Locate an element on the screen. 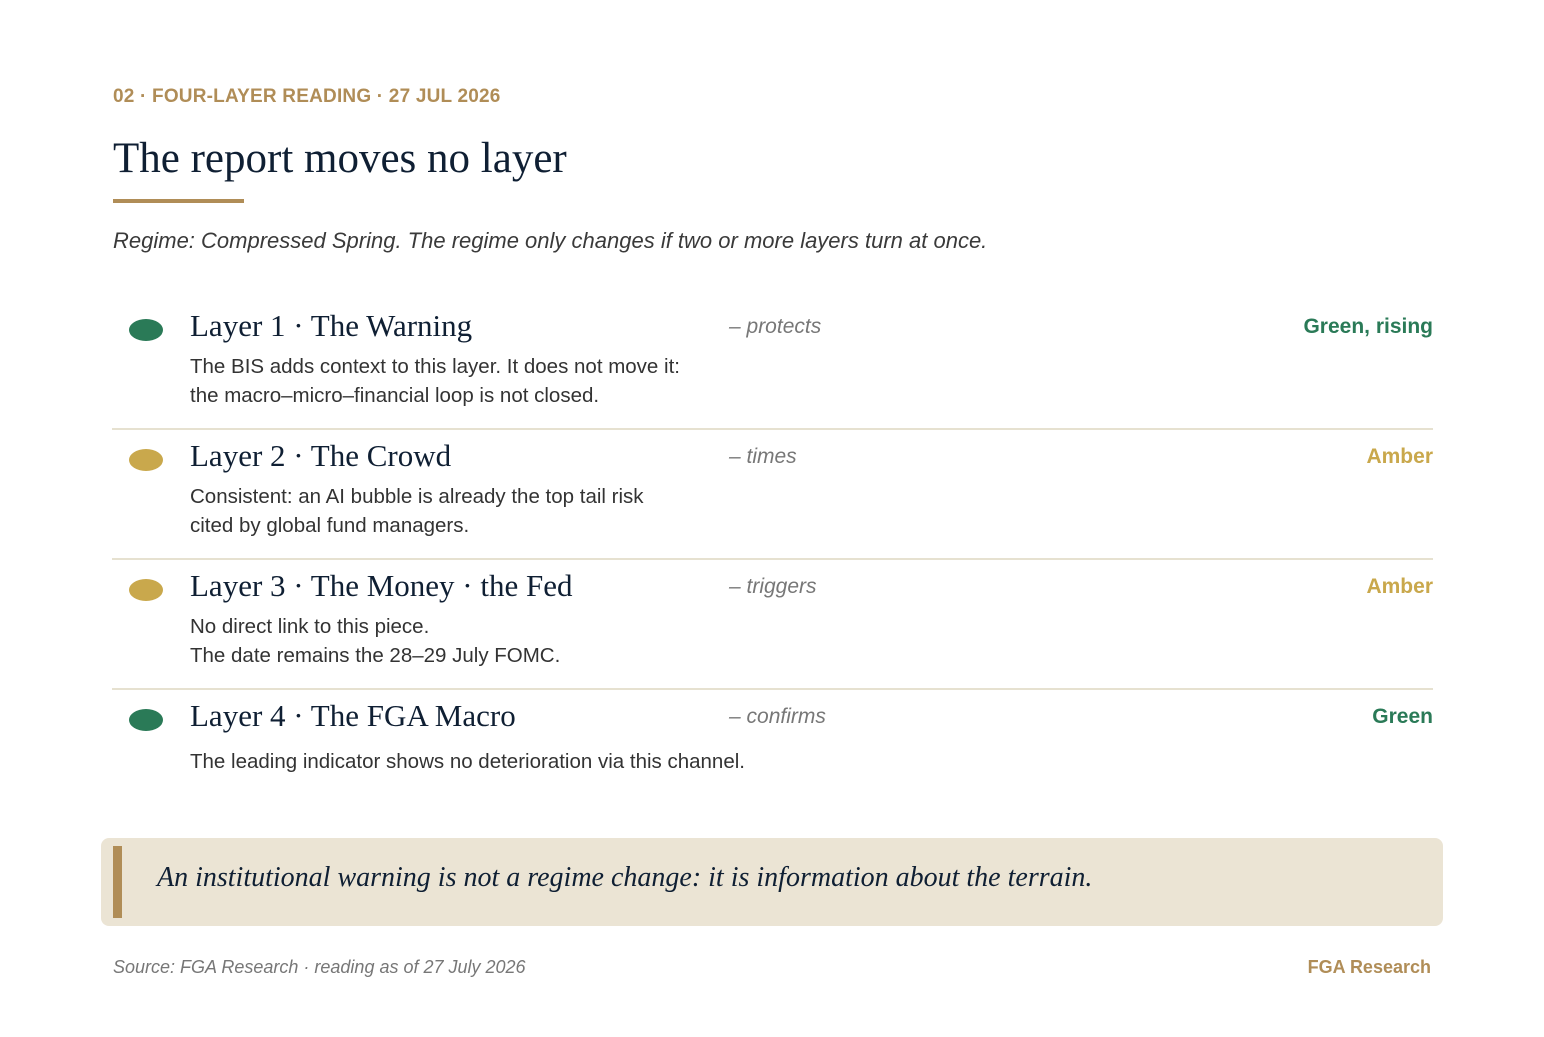 The height and width of the screenshot is (1037, 1544). brand-label: FGA Research is located at coordinates (1369, 967).